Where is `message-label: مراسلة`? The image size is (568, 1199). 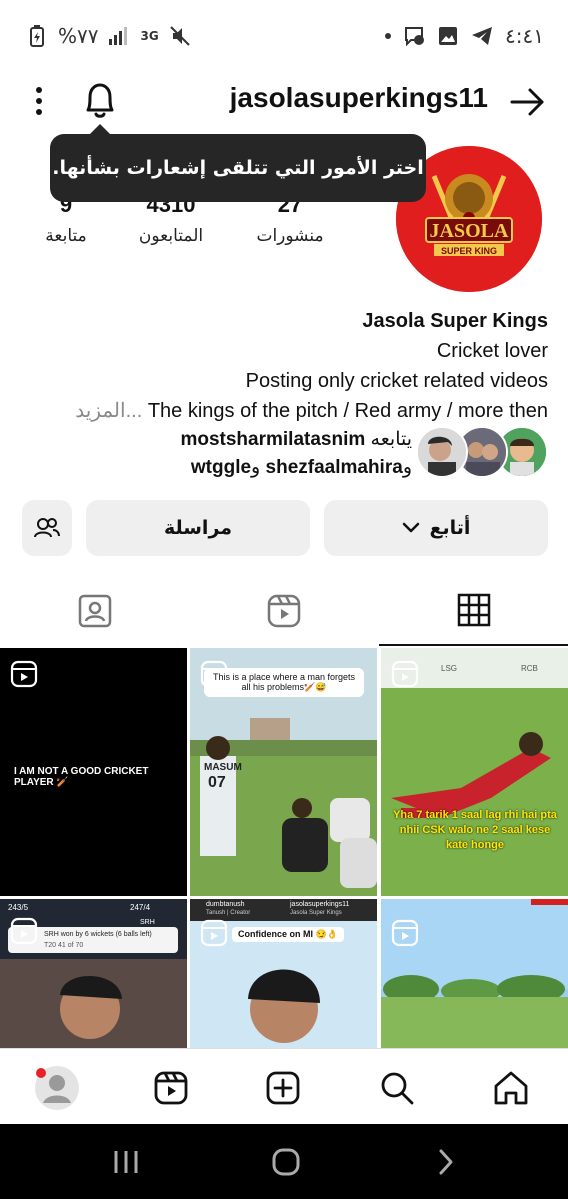 message-label: مراسلة is located at coordinates (198, 528).